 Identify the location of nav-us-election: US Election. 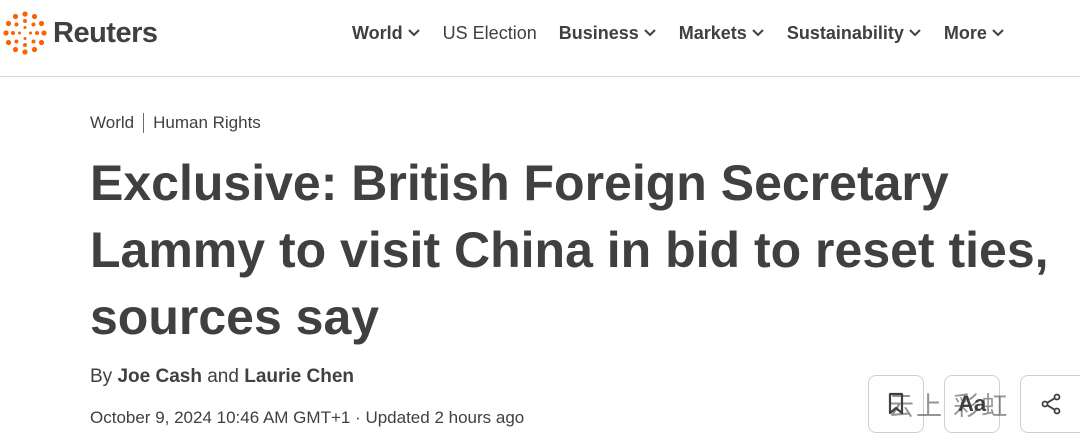
(490, 33).